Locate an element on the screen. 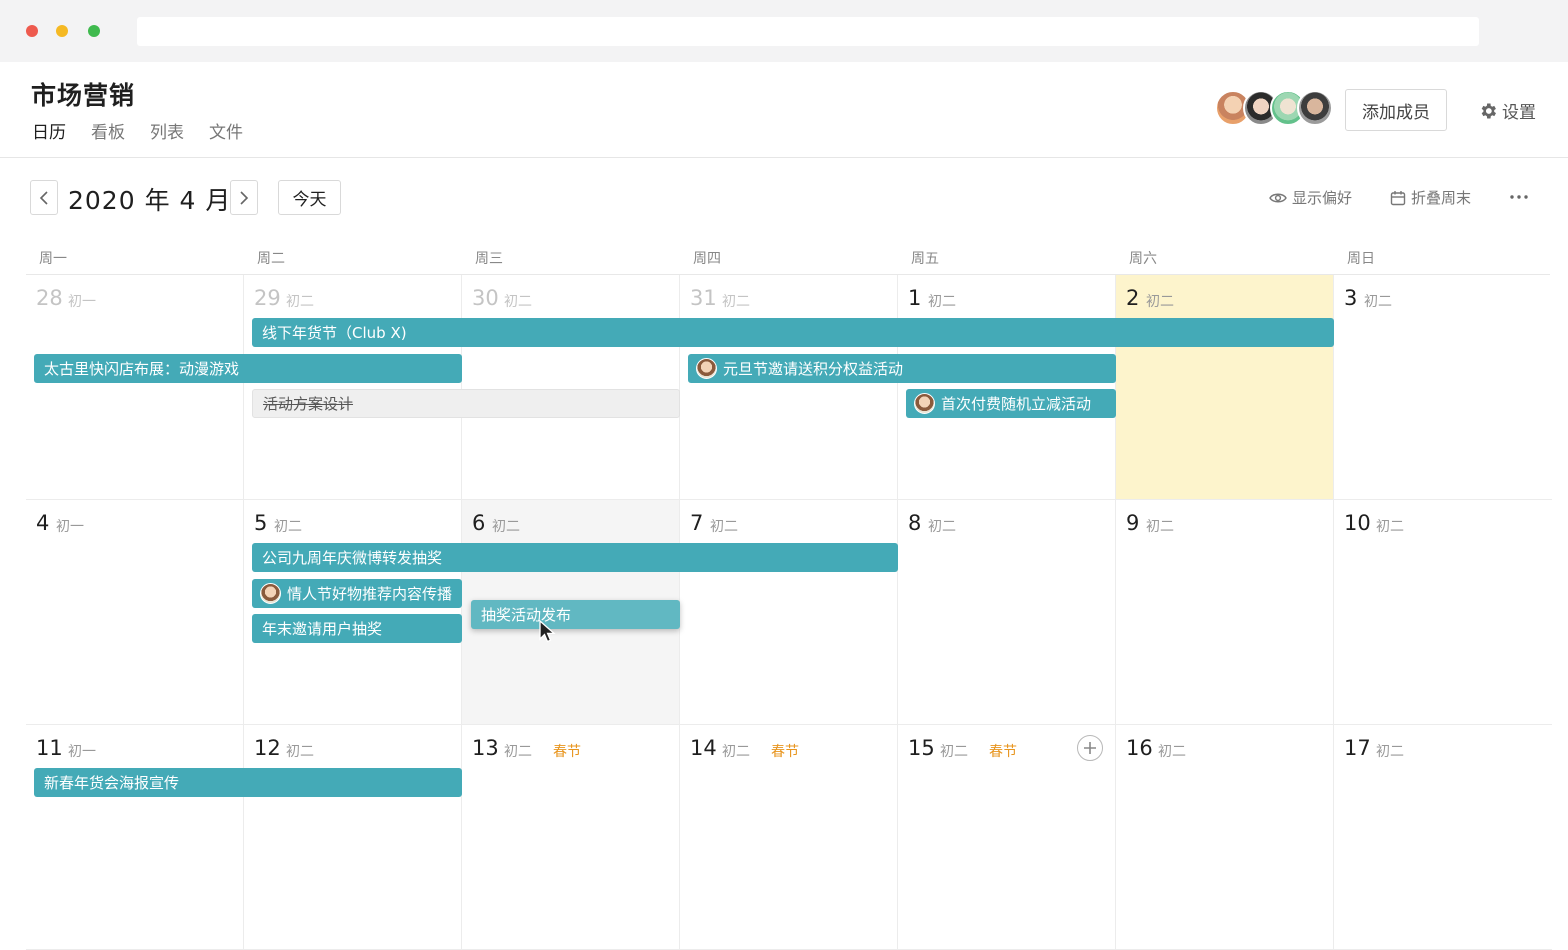  day-number: 7 is located at coordinates (697, 523).